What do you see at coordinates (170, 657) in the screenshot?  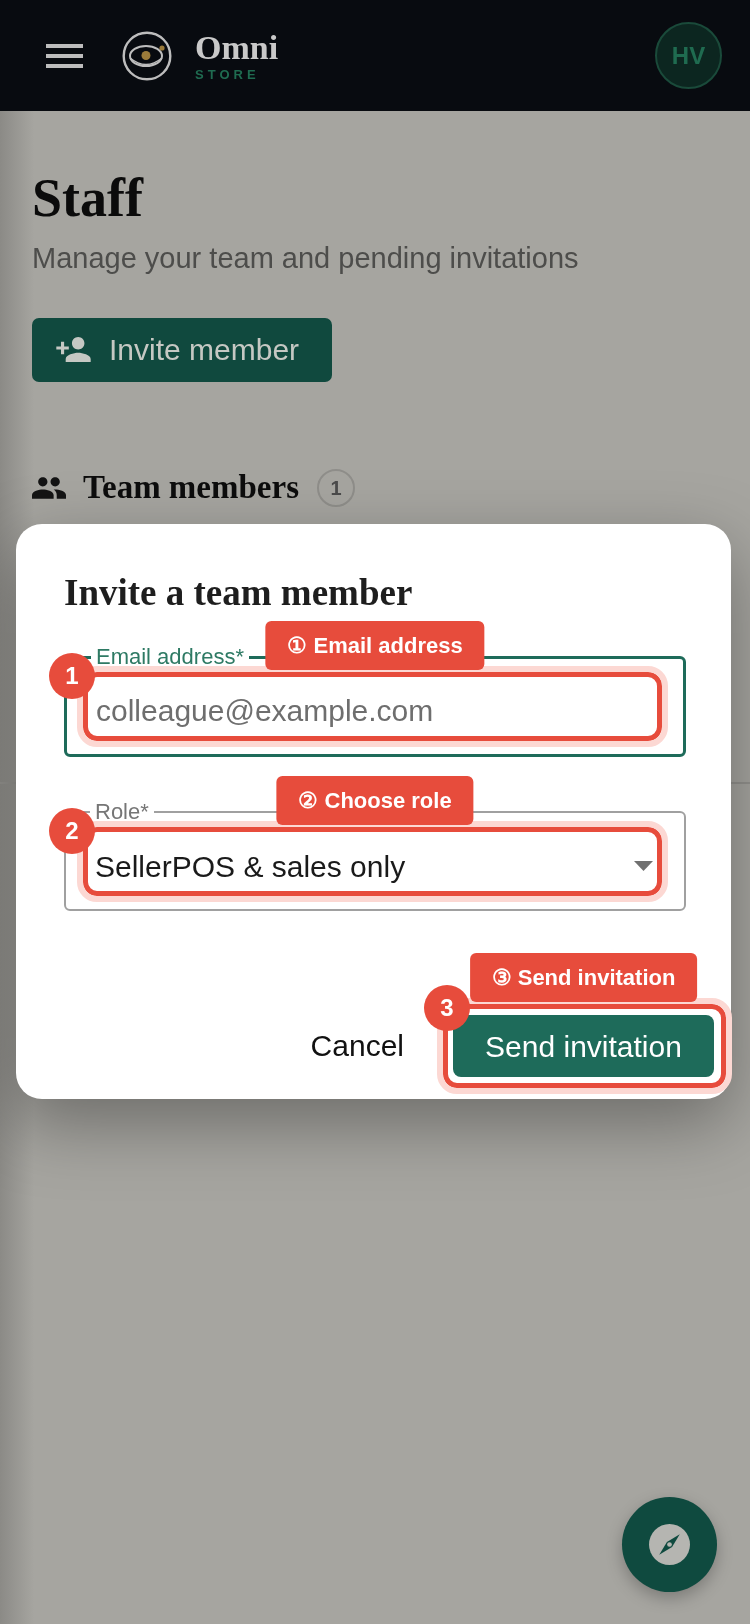 I see `field-label: Email address*` at bounding box center [170, 657].